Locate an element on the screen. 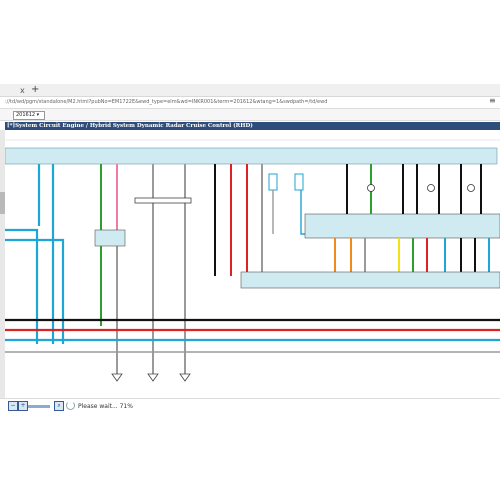 Image resolution: width=500 pixels, height=500 pixels. version-select-value: 201612 is located at coordinates (26, 115).